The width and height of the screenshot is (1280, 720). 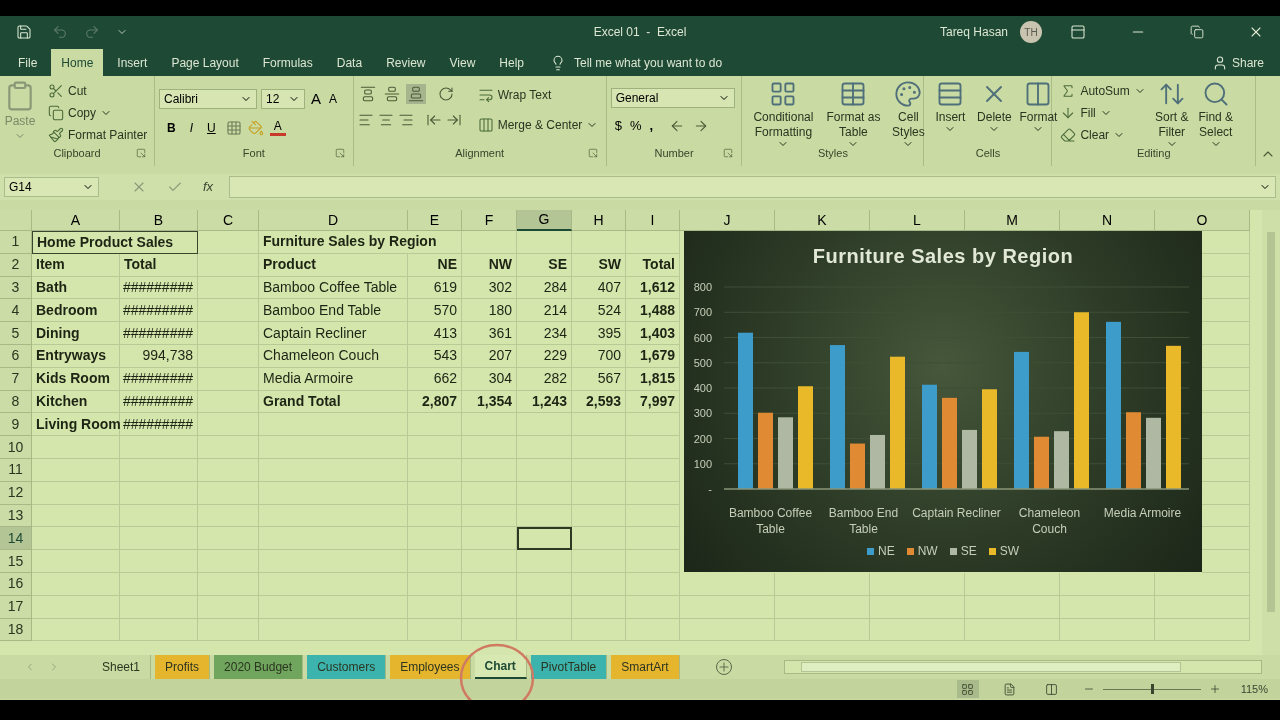 What do you see at coordinates (653, 402) in the screenshot?
I see `table-cell: 7,997` at bounding box center [653, 402].